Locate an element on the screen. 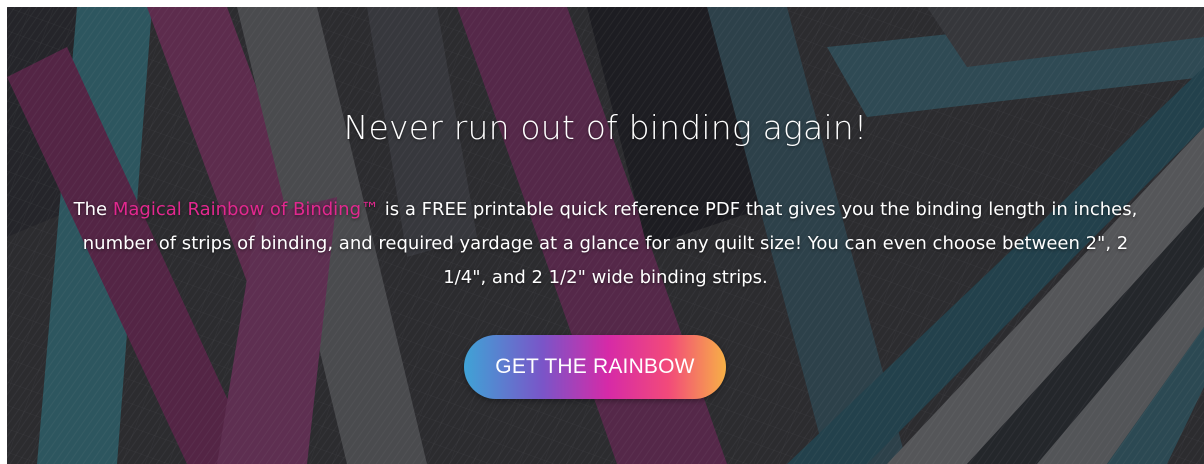 The image size is (1204, 464). get-the-rainbow-button: GET THE RAINBOW is located at coordinates (595, 367).